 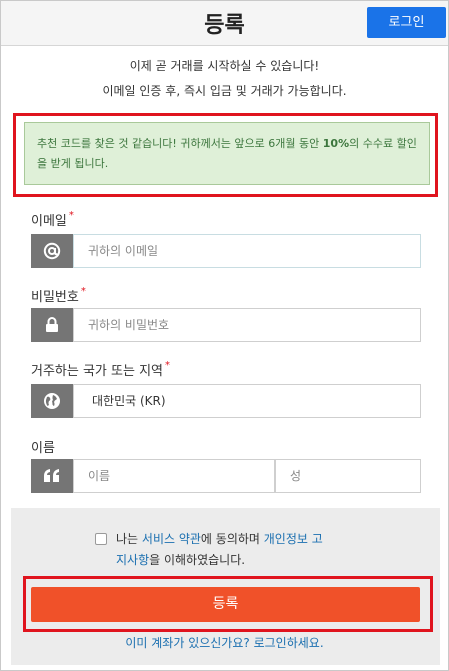 I want to click on password-label: 비밀번호 *, so click(x=58, y=295).